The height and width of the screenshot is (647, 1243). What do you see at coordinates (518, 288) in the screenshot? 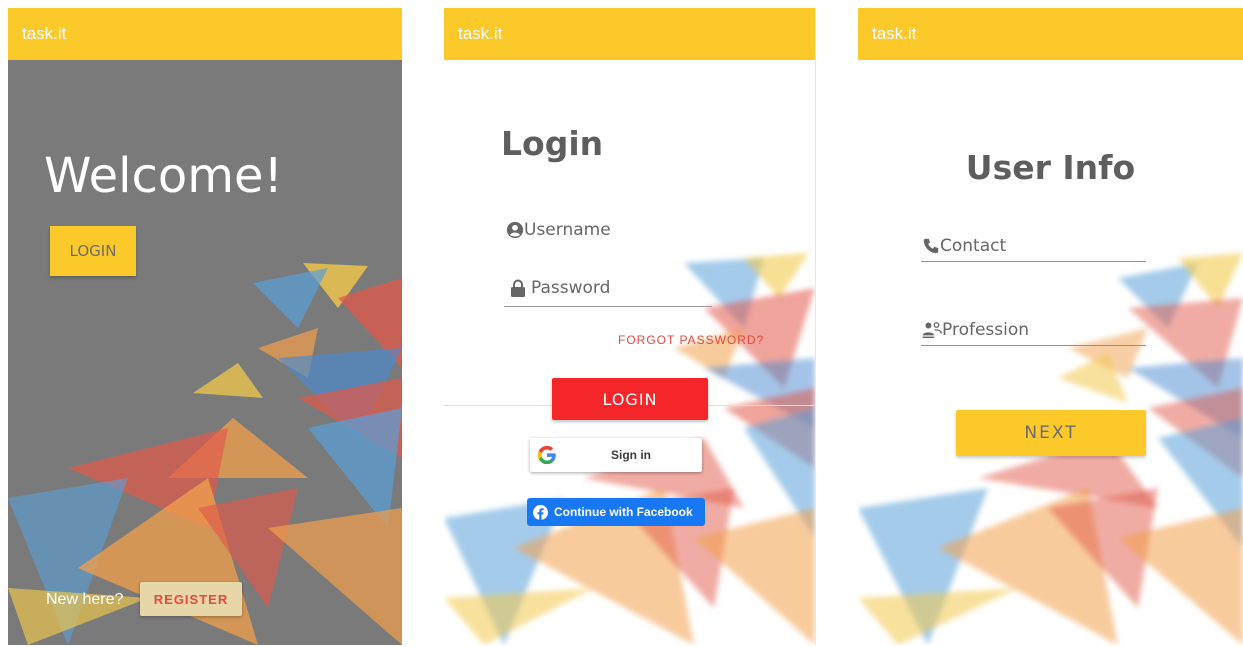
I see `lock-icon` at bounding box center [518, 288].